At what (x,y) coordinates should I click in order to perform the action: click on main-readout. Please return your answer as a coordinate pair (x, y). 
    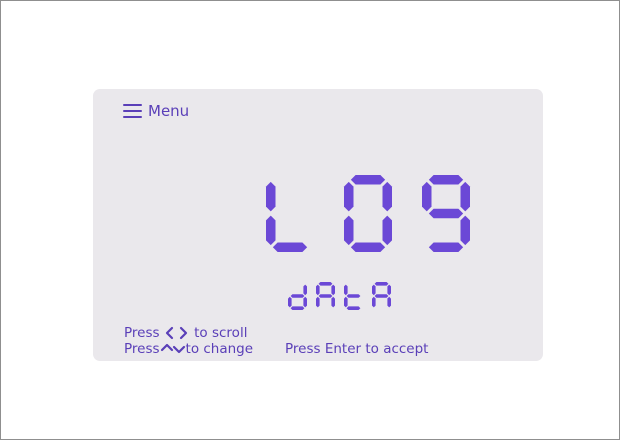
    Looking at the image, I should click on (368, 213).